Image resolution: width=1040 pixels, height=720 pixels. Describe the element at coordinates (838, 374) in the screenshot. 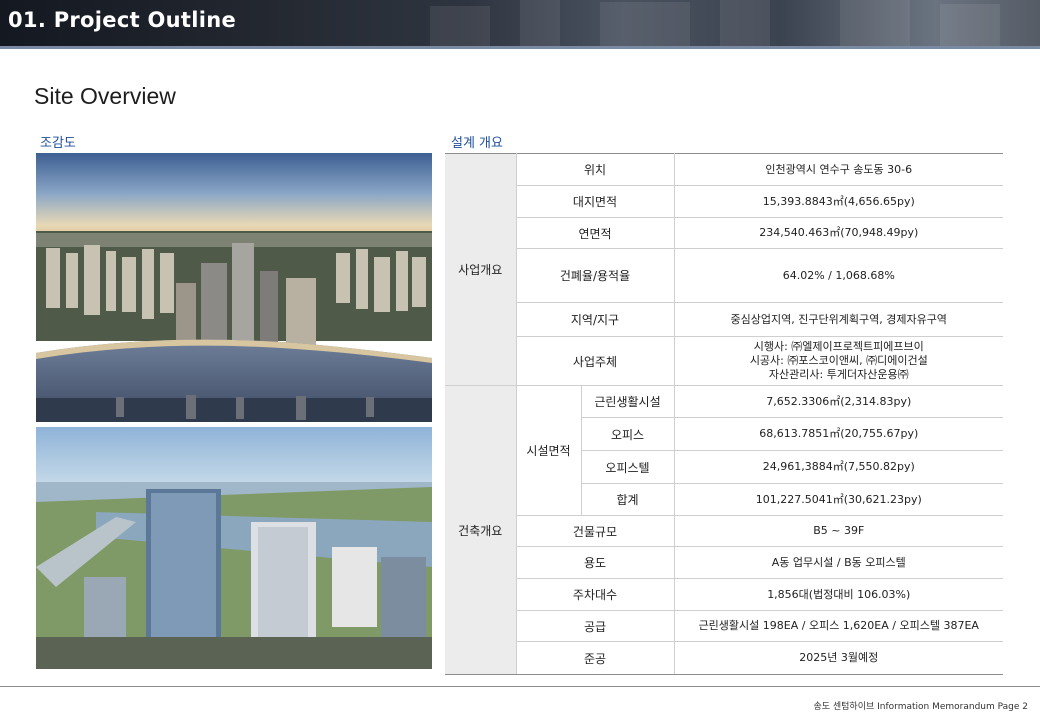

I see `asset-manager-line: 자산관리사: 투게더자산운용㈜` at that location.